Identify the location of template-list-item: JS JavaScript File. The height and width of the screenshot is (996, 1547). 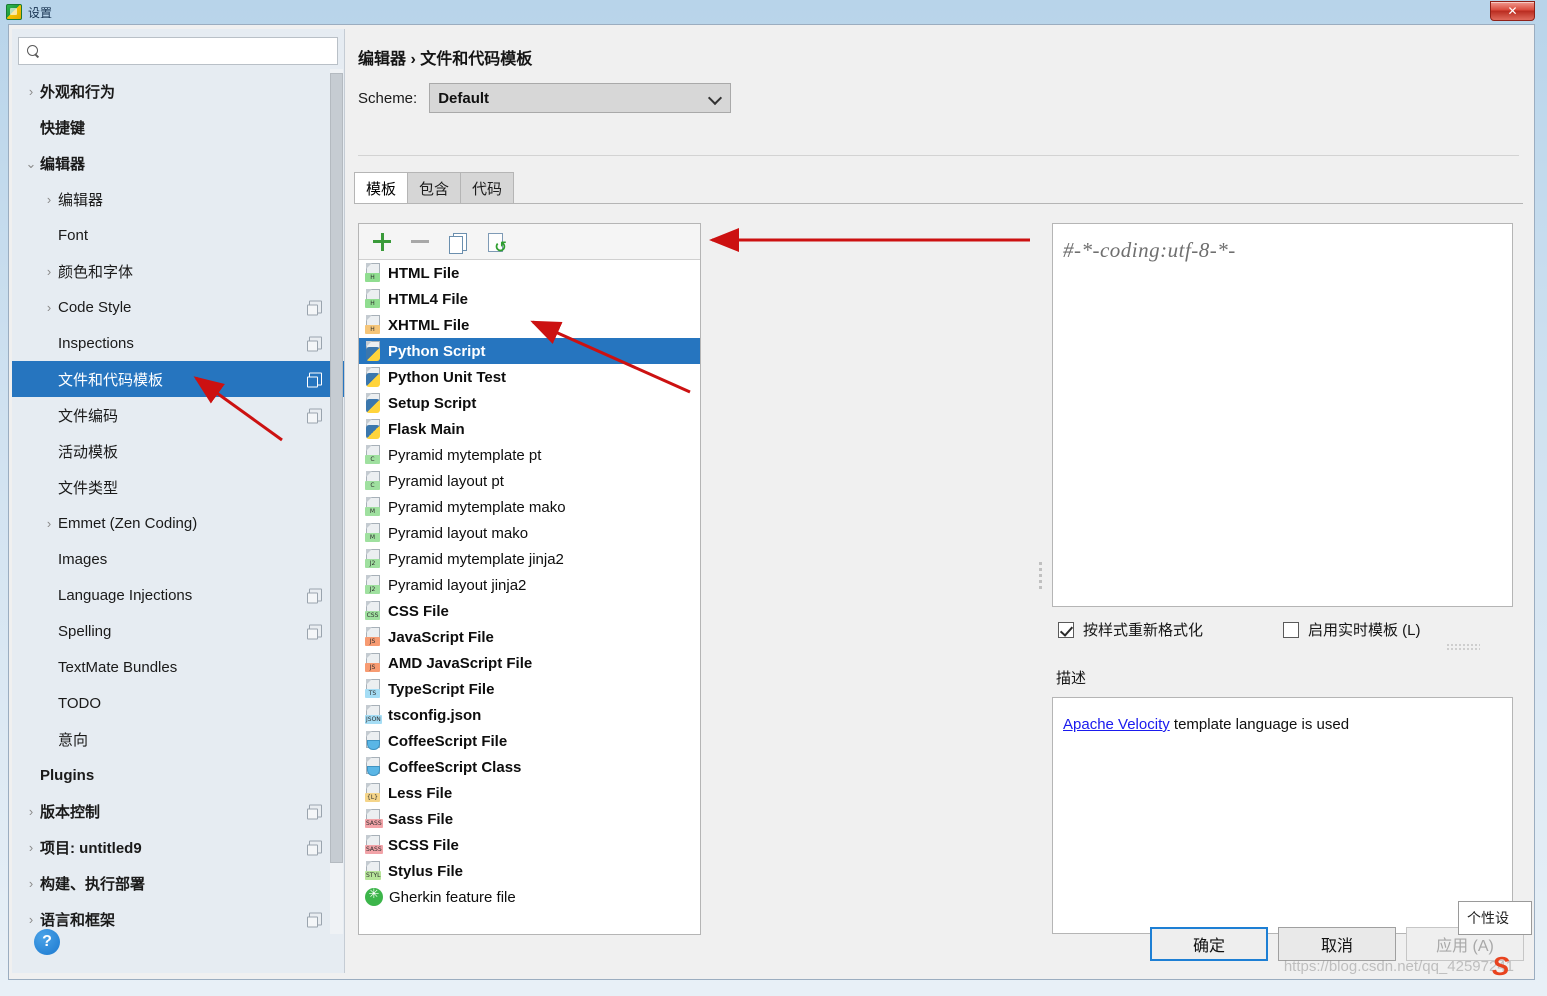
(529, 637).